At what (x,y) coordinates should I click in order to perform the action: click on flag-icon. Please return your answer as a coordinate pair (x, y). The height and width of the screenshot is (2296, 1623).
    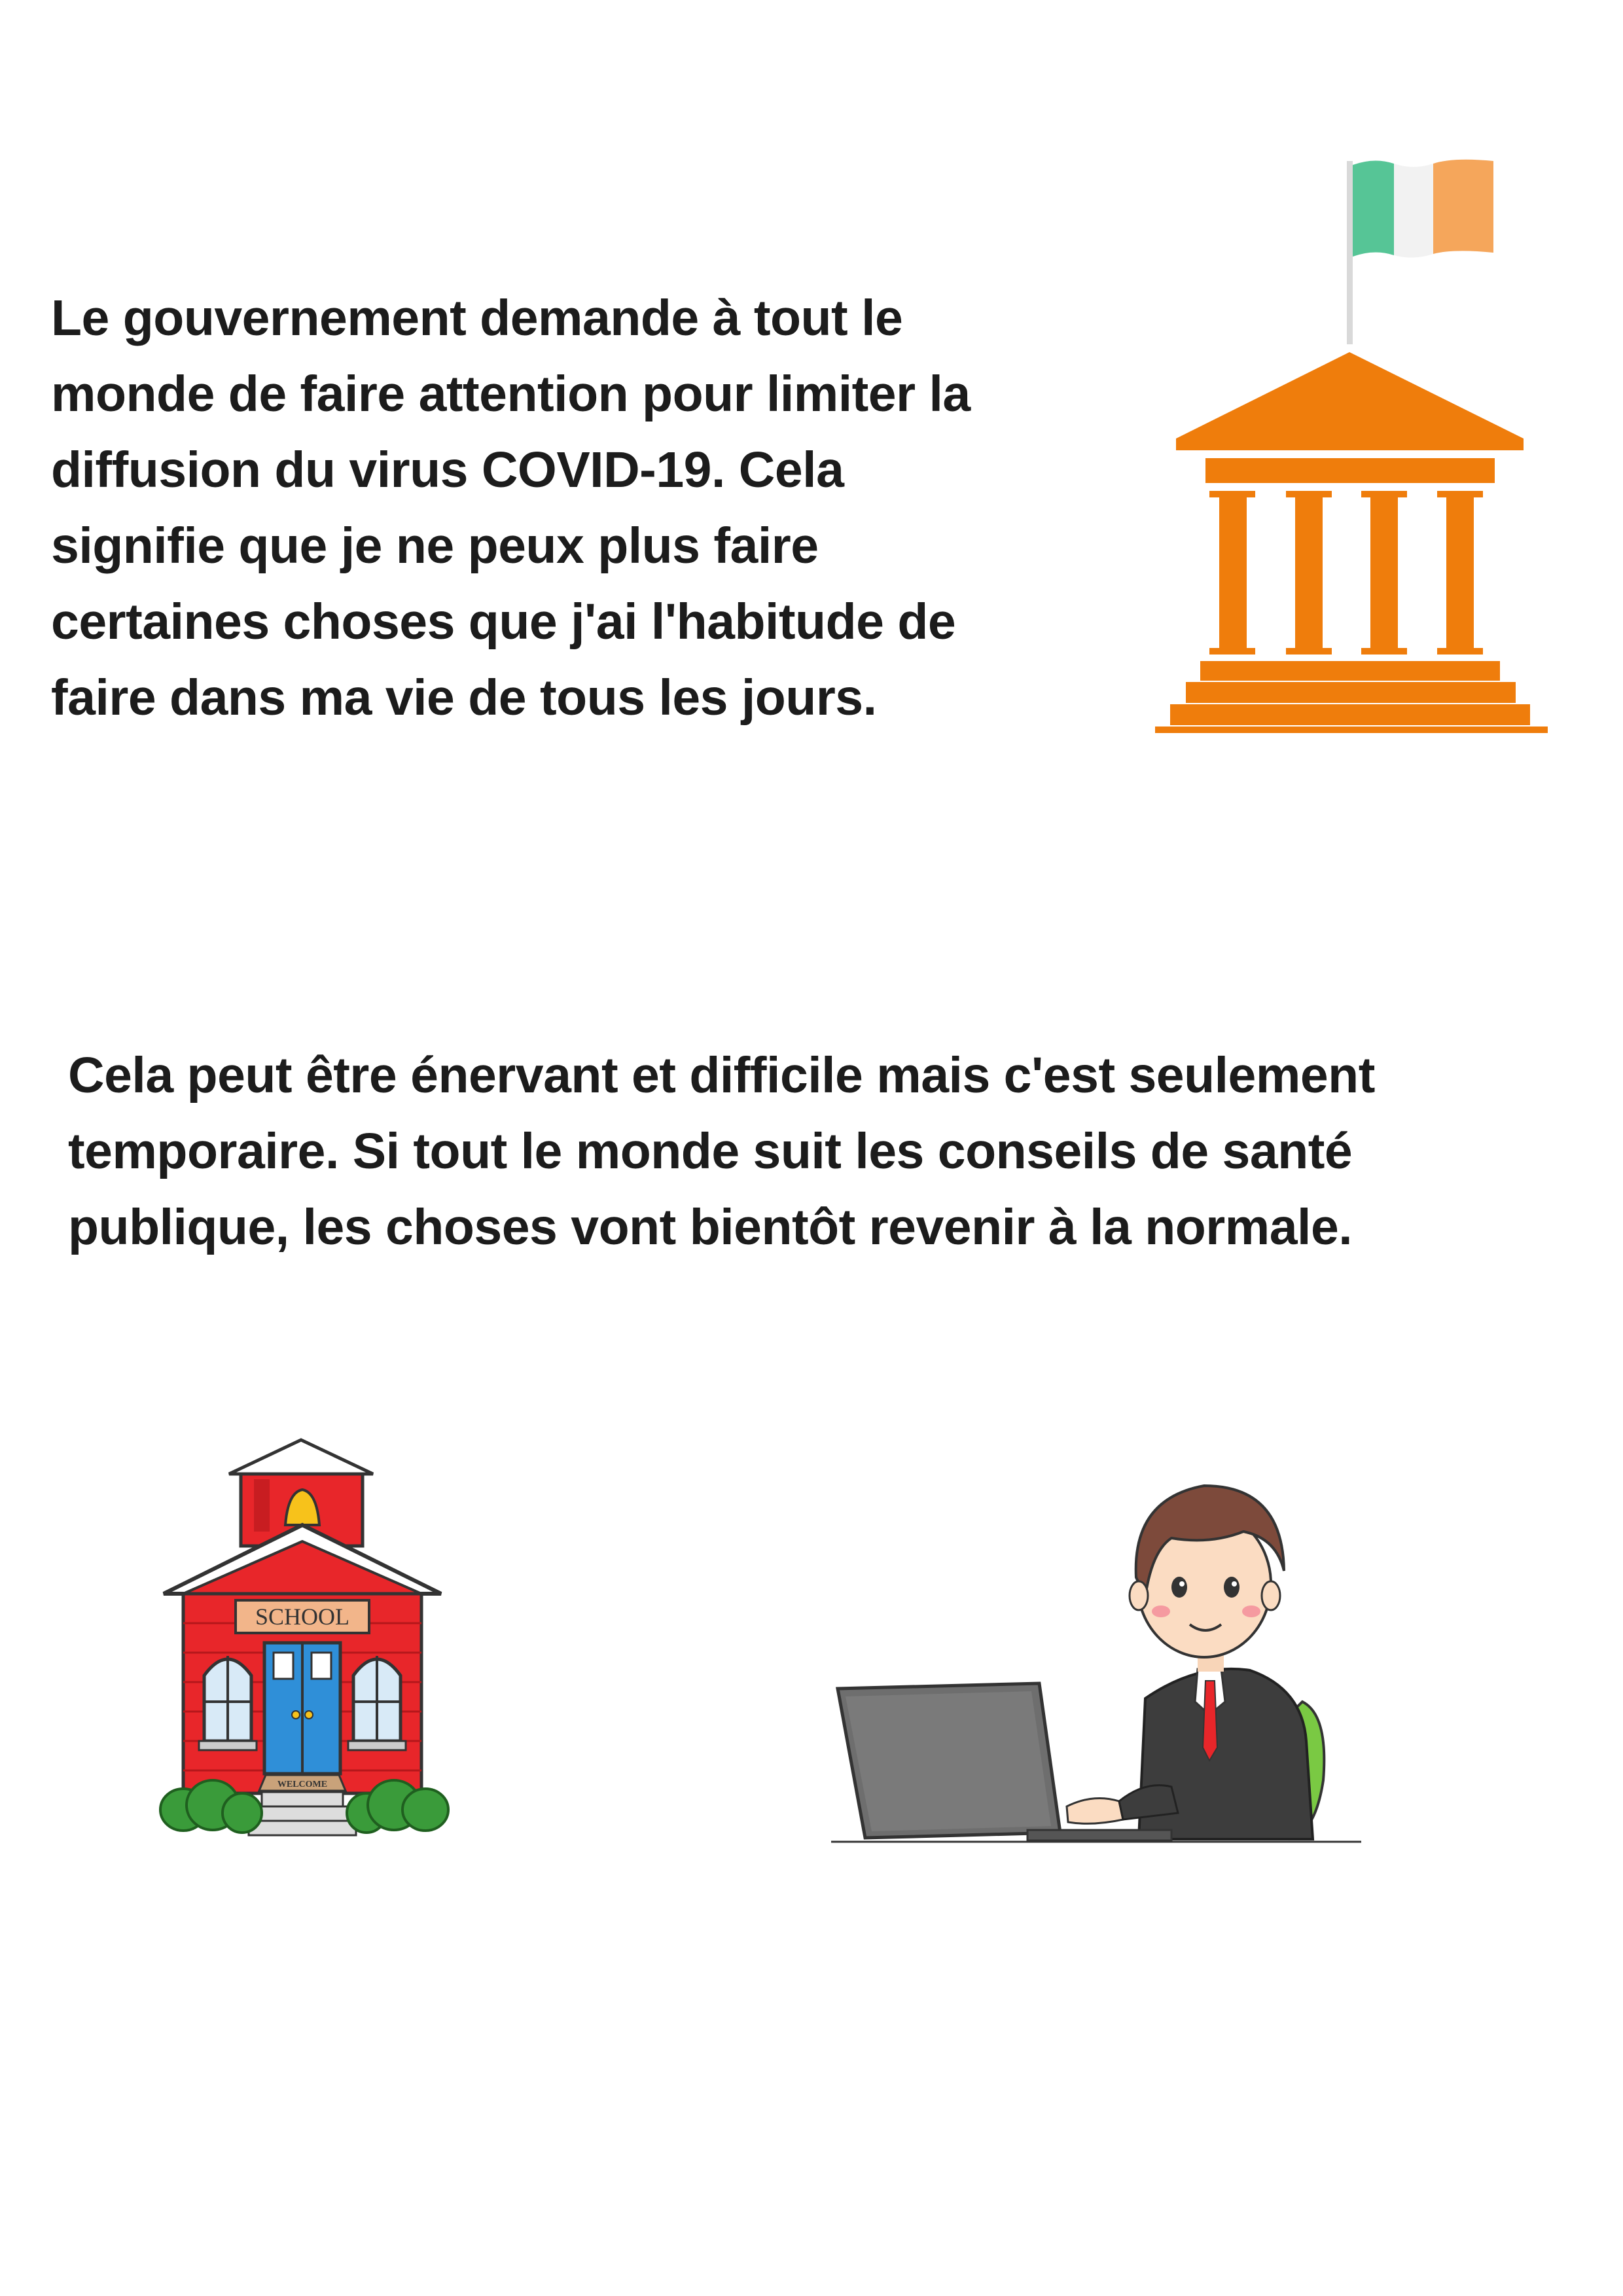
    Looking at the image, I should click on (1420, 251).